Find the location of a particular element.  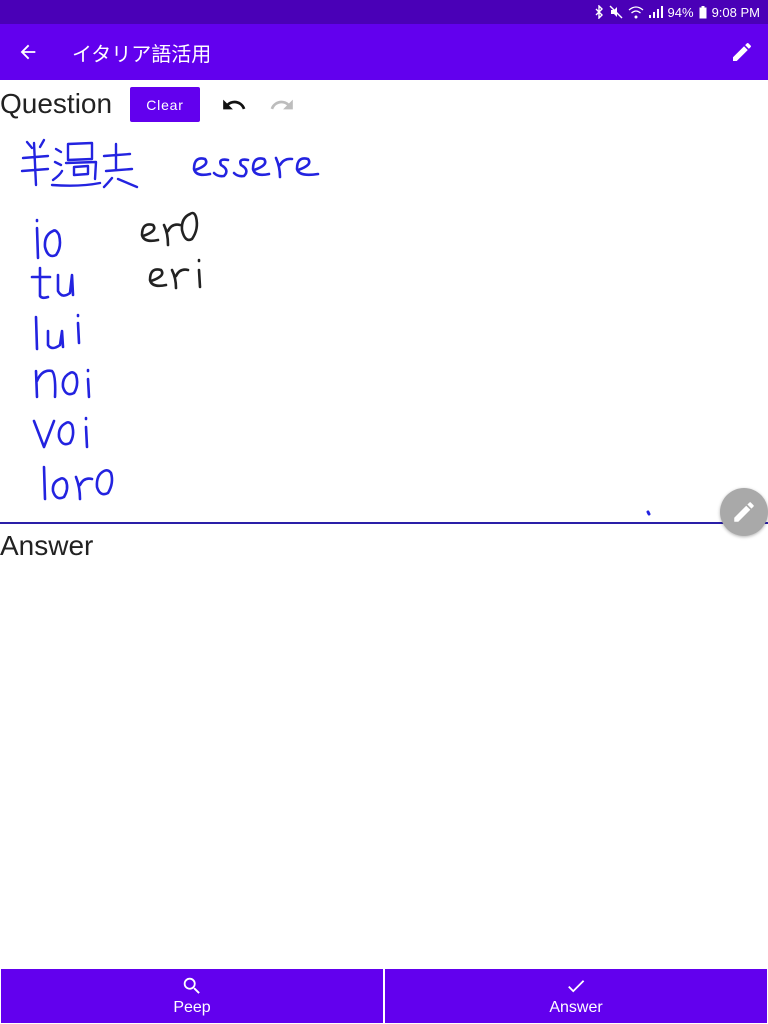

battery-icon is located at coordinates (703, 11).